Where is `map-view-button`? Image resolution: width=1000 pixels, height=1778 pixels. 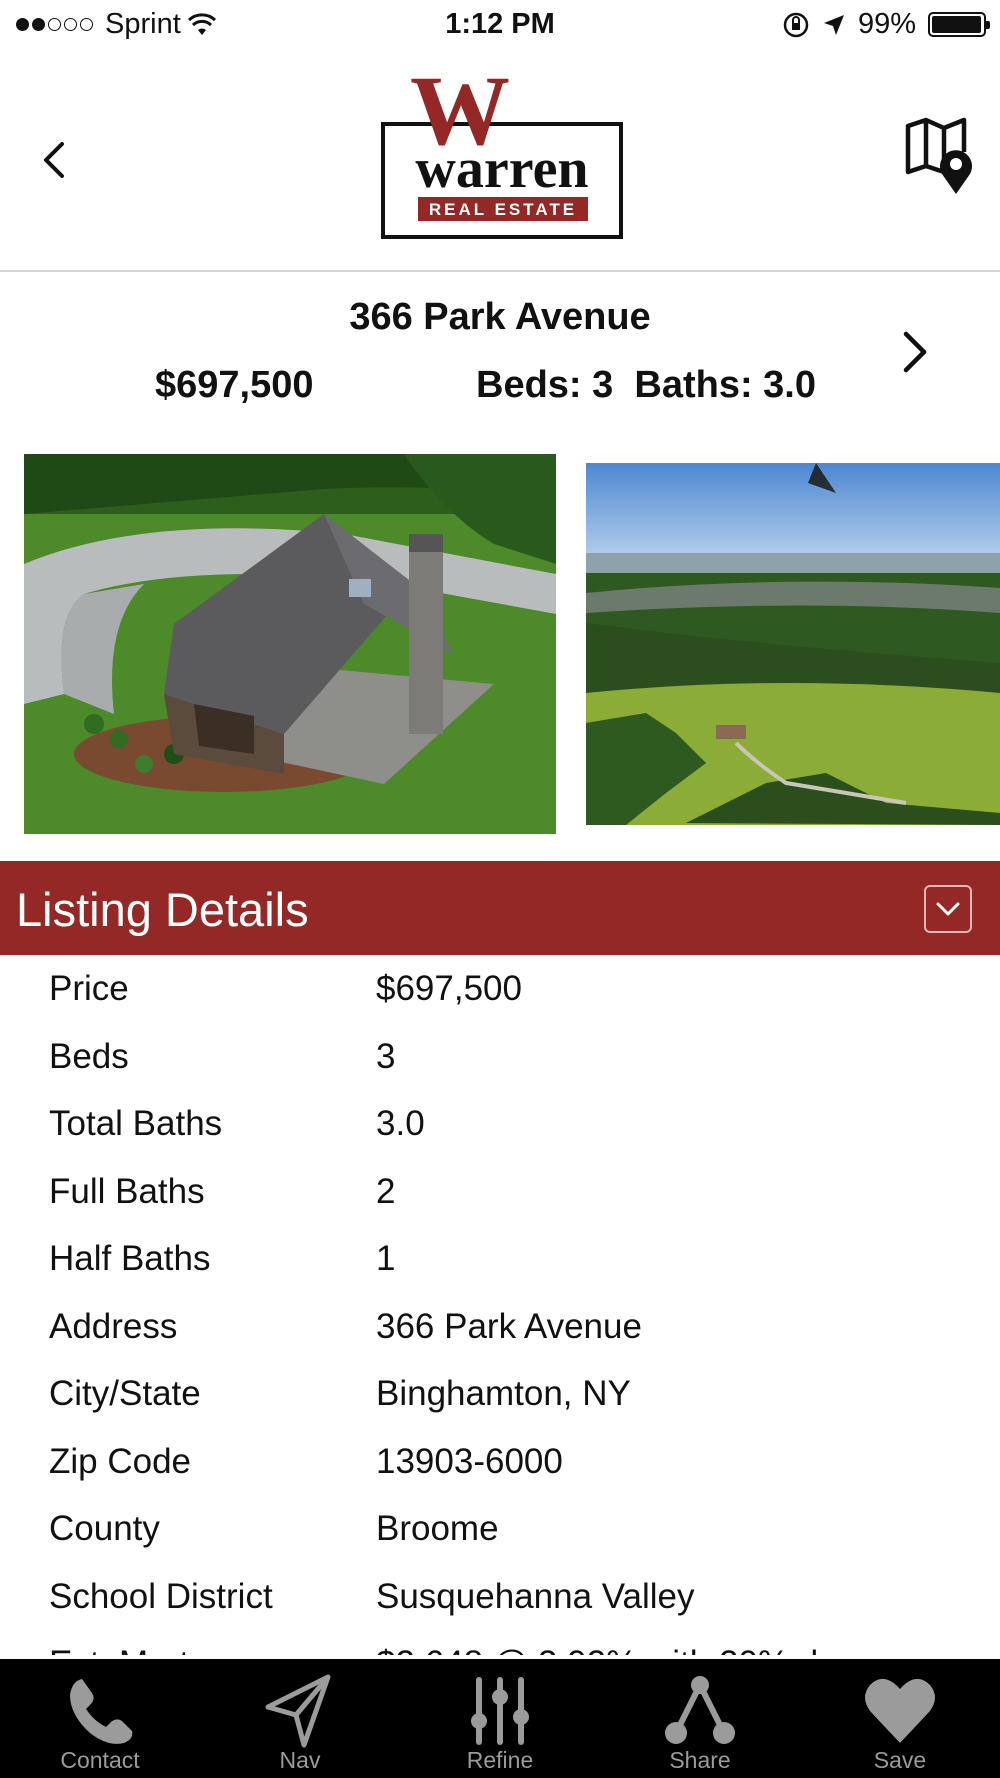 map-view-button is located at coordinates (942, 157).